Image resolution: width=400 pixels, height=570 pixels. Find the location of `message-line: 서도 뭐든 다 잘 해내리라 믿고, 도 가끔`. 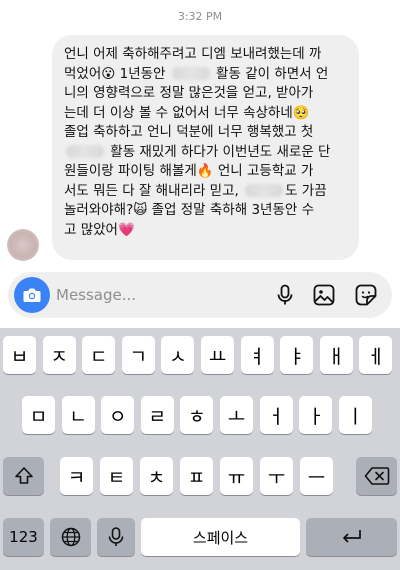

message-line: 서도 뭐든 다 잘 해내리라 믿고, 도 가끔 is located at coordinates (206, 192).